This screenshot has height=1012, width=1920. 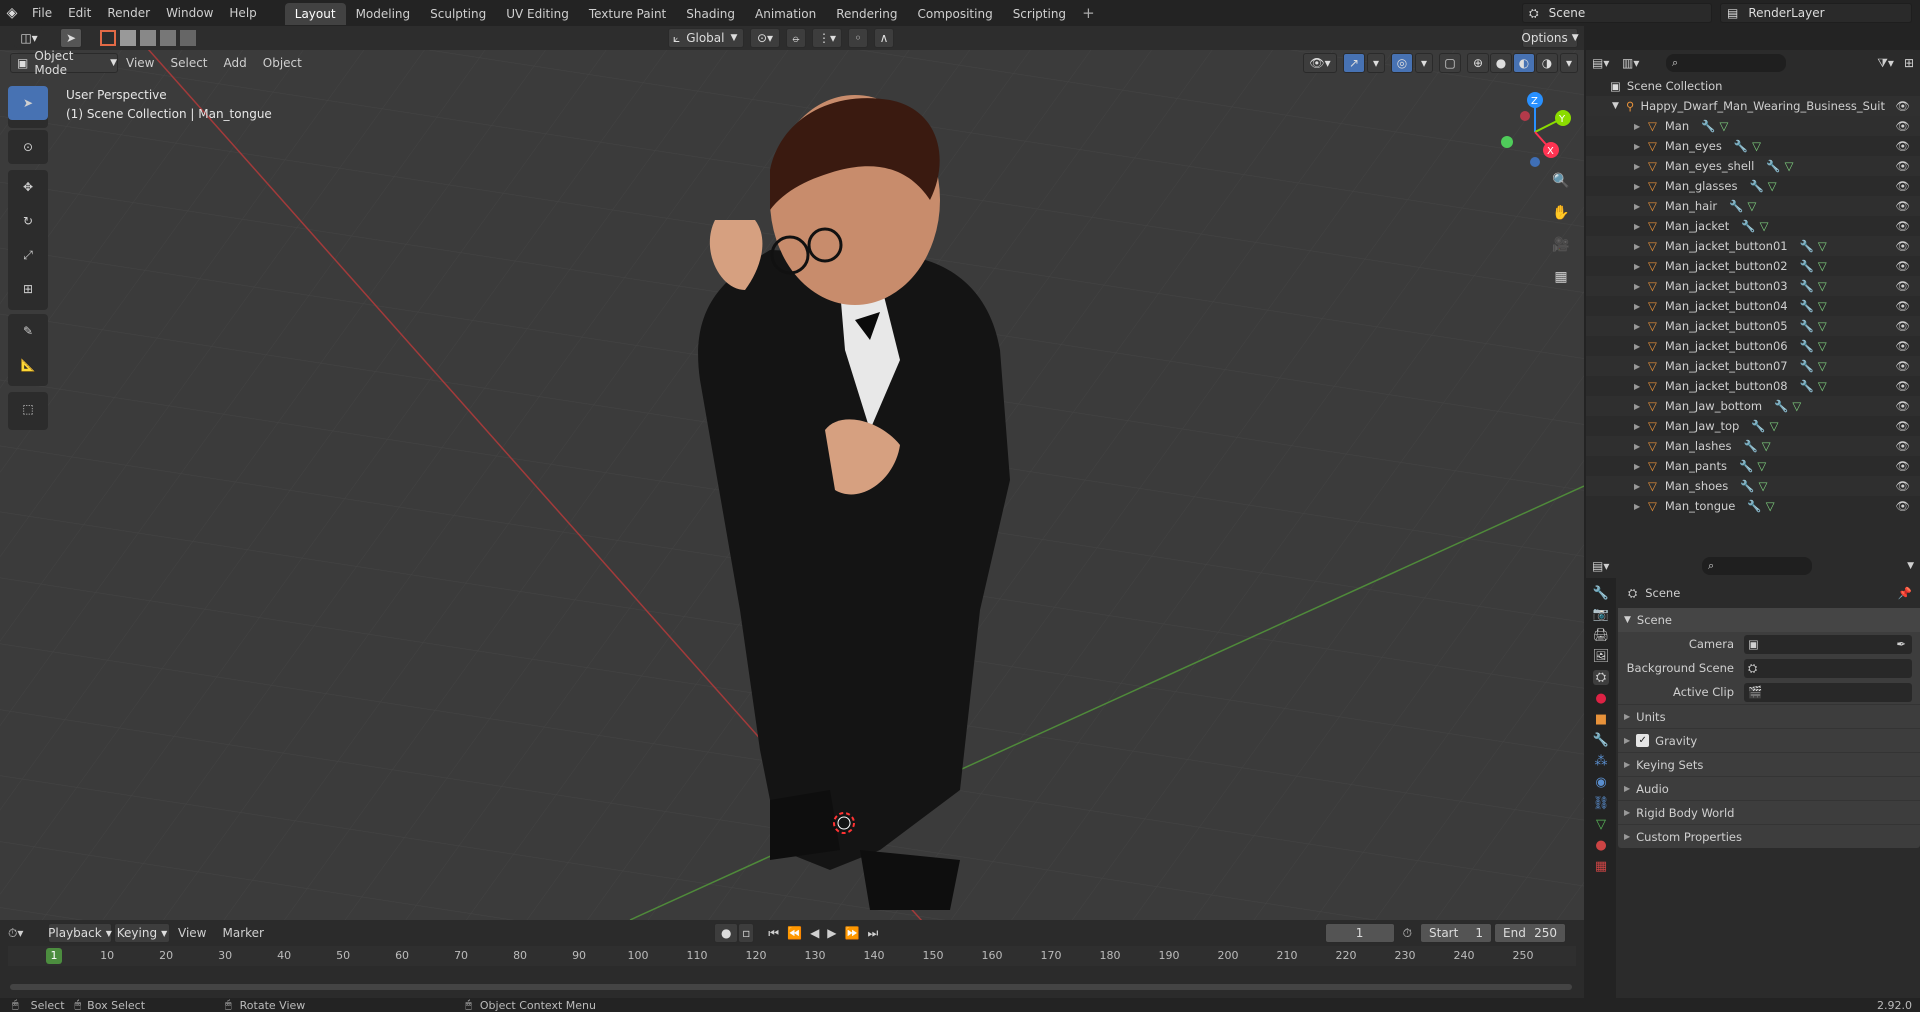 What do you see at coordinates (28, 331) in the screenshot?
I see `tool-annotate: ✎` at bounding box center [28, 331].